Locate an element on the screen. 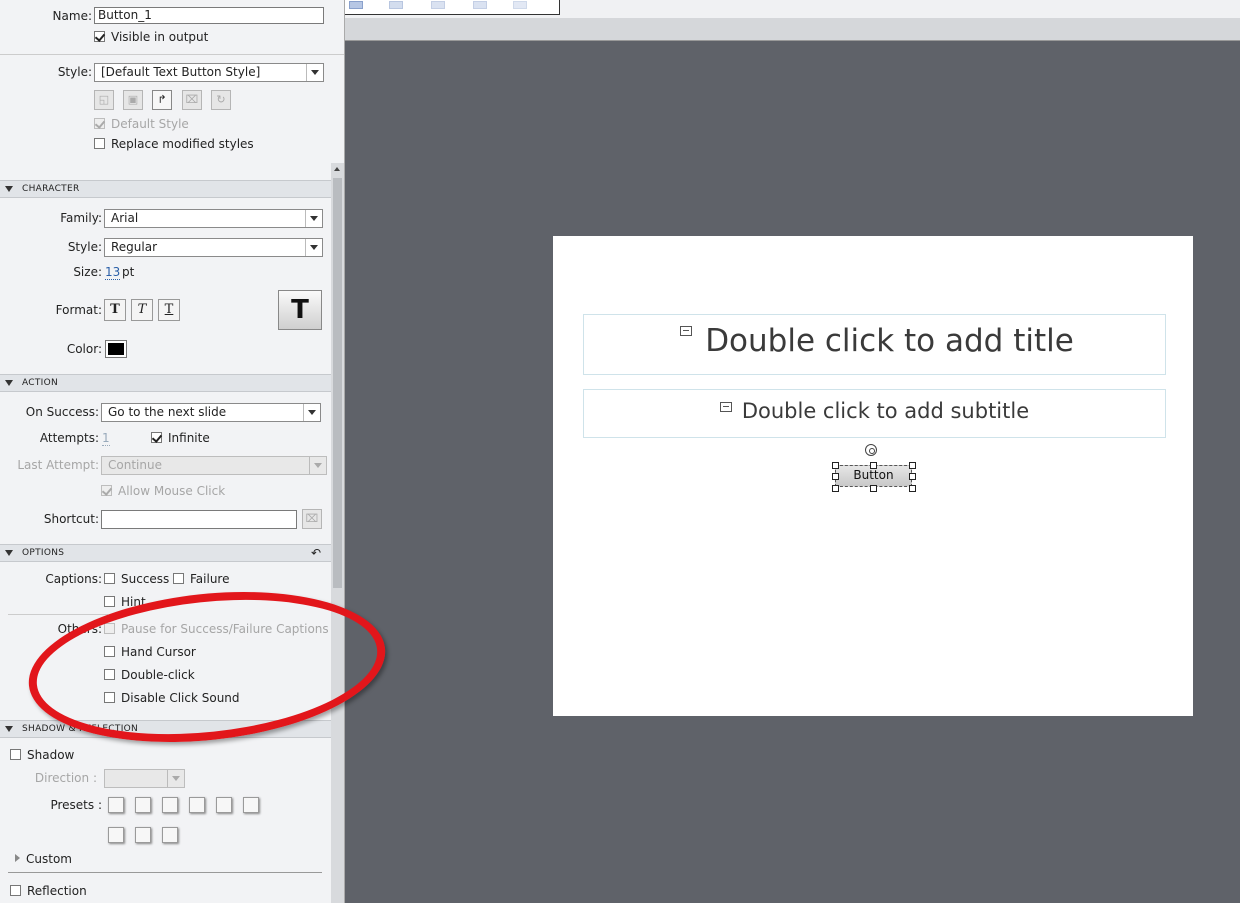 The image size is (1240, 903). text-format-menu-button: T is located at coordinates (300, 310).